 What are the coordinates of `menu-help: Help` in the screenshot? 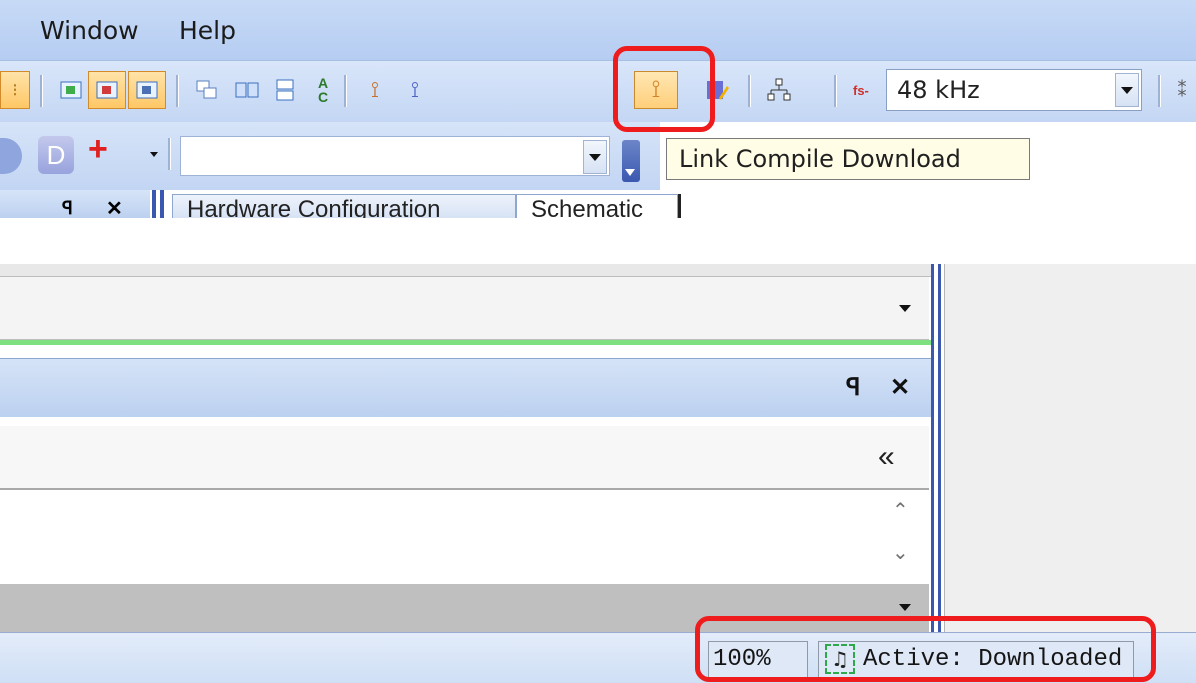 It's located at (207, 30).